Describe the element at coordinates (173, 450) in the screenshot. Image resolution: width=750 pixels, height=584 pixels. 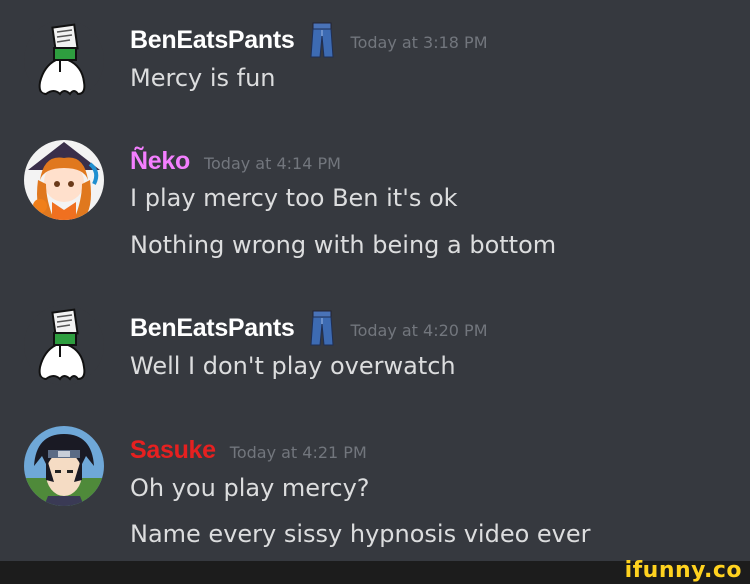
I see `username: Sasuke` at that location.